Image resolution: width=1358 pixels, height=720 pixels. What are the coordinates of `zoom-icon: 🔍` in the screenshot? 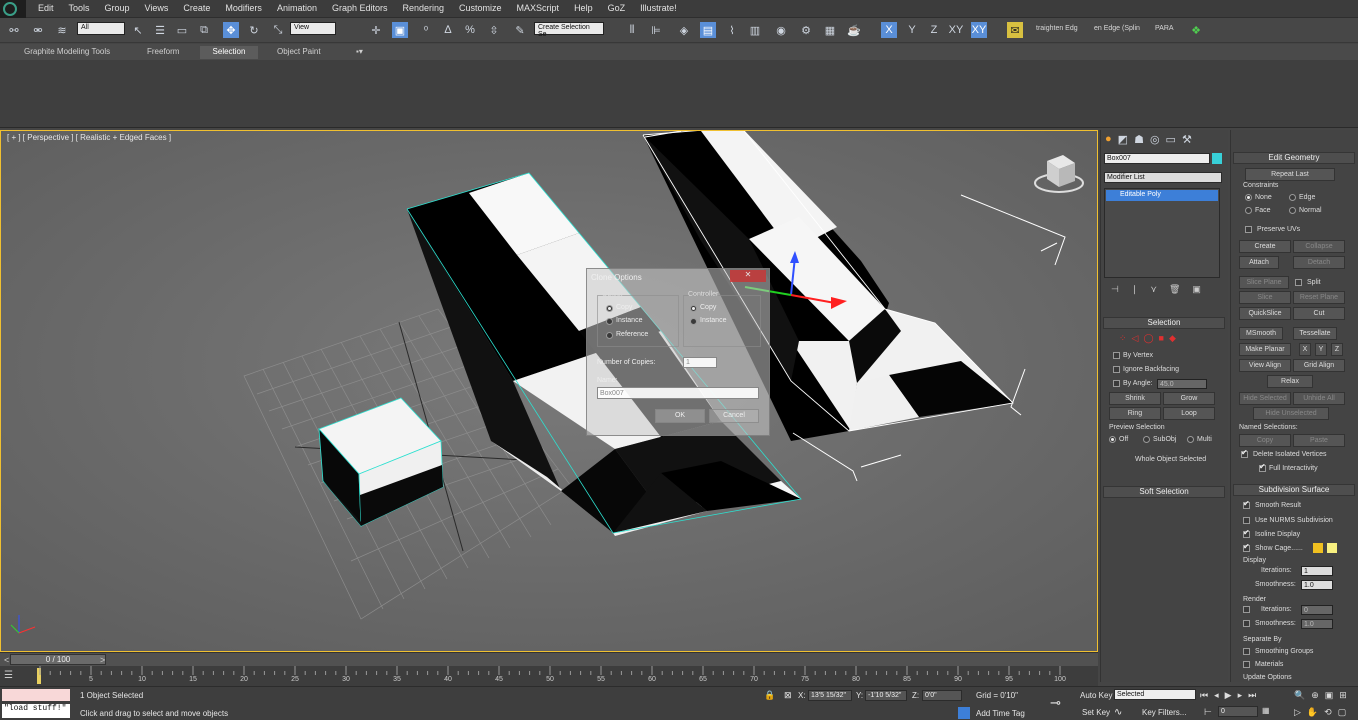 It's located at (1299, 695).